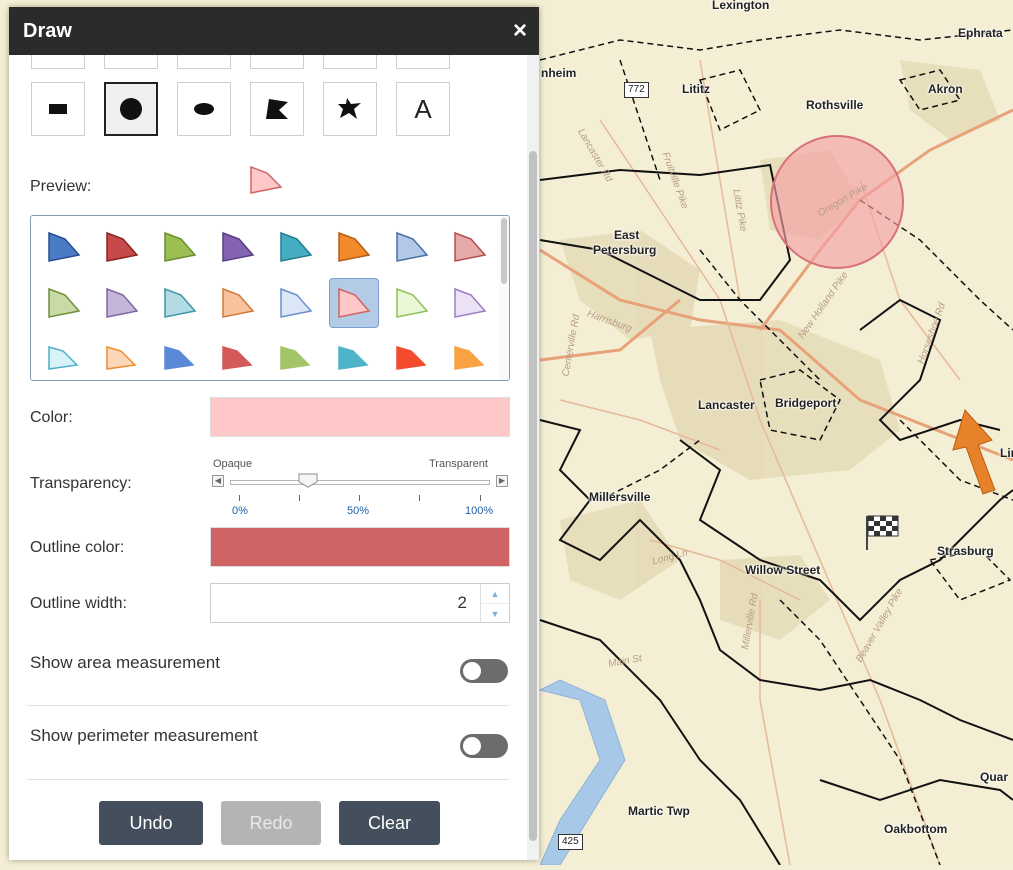  What do you see at coordinates (78, 603) in the screenshot?
I see `outline-width-label: Outline width:` at bounding box center [78, 603].